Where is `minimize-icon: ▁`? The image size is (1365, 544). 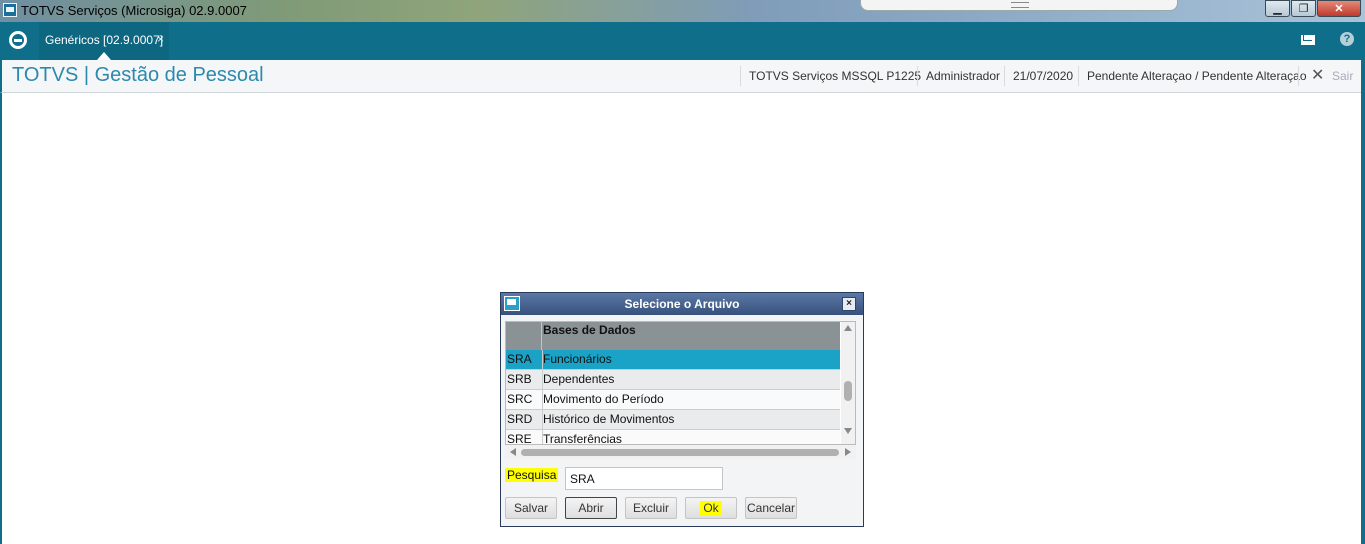 minimize-icon: ▁ is located at coordinates (1277, 8).